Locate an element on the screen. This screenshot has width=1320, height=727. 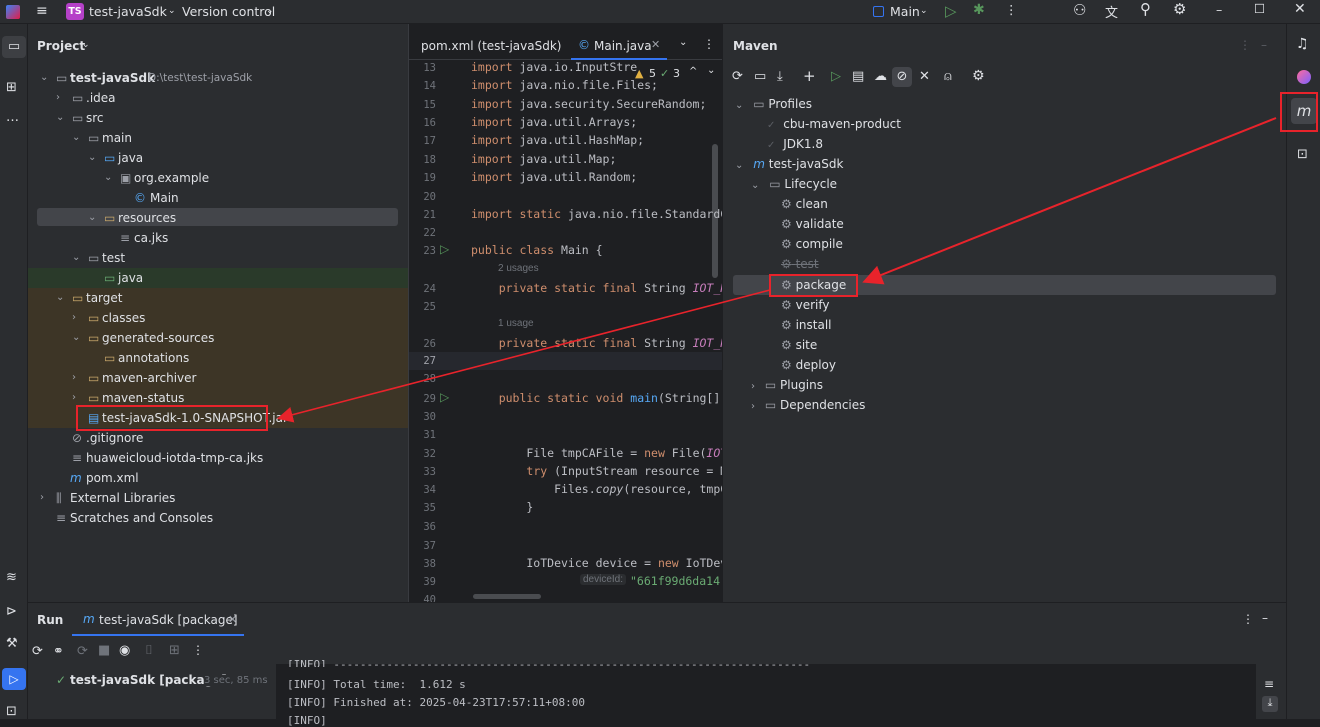
arrow-maven-to-package is located at coordinates (1069, 201).